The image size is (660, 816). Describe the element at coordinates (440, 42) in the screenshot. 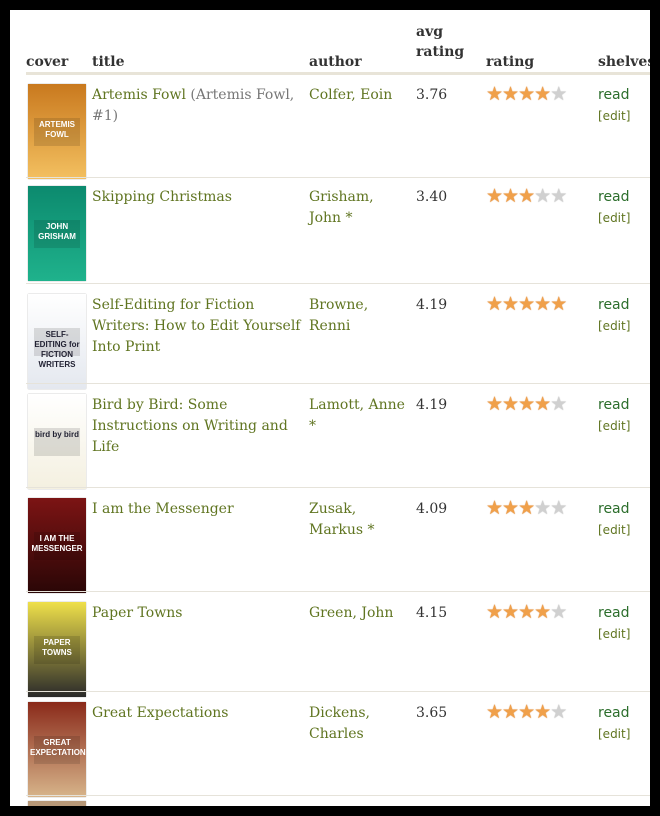

I see `header-avg-rating: avg rating` at that location.